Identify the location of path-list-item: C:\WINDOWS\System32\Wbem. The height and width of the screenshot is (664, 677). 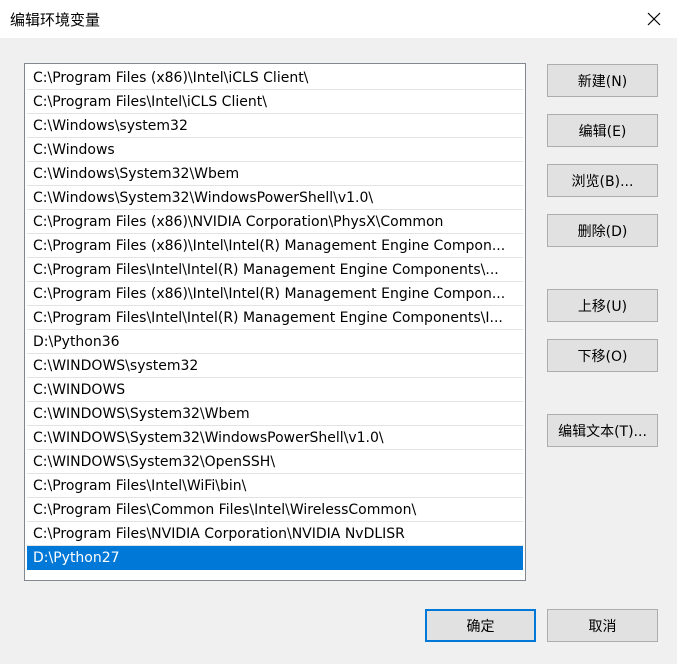
(275, 414).